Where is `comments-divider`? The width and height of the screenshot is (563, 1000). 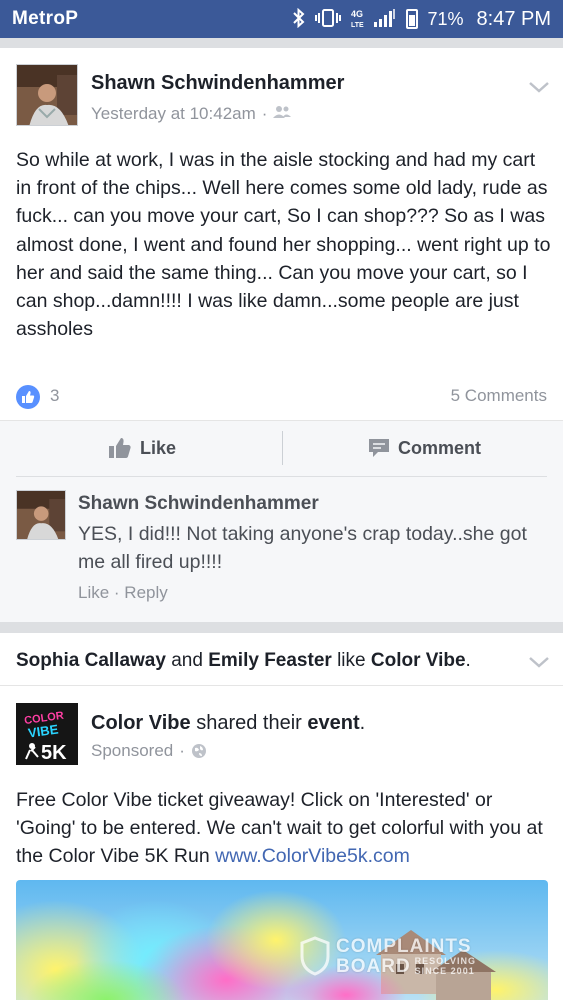
comments-divider is located at coordinates (281, 476).